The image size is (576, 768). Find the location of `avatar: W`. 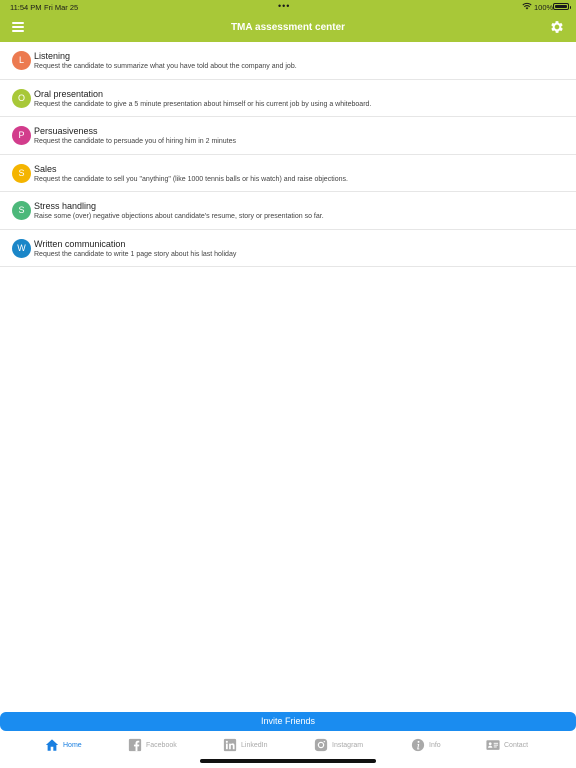

avatar: W is located at coordinates (21, 248).